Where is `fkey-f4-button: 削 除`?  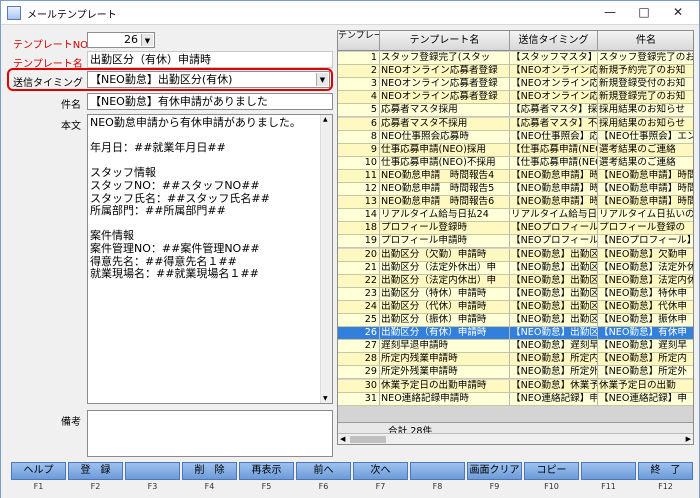
fkey-f4-button: 削 除 is located at coordinates (209, 471).